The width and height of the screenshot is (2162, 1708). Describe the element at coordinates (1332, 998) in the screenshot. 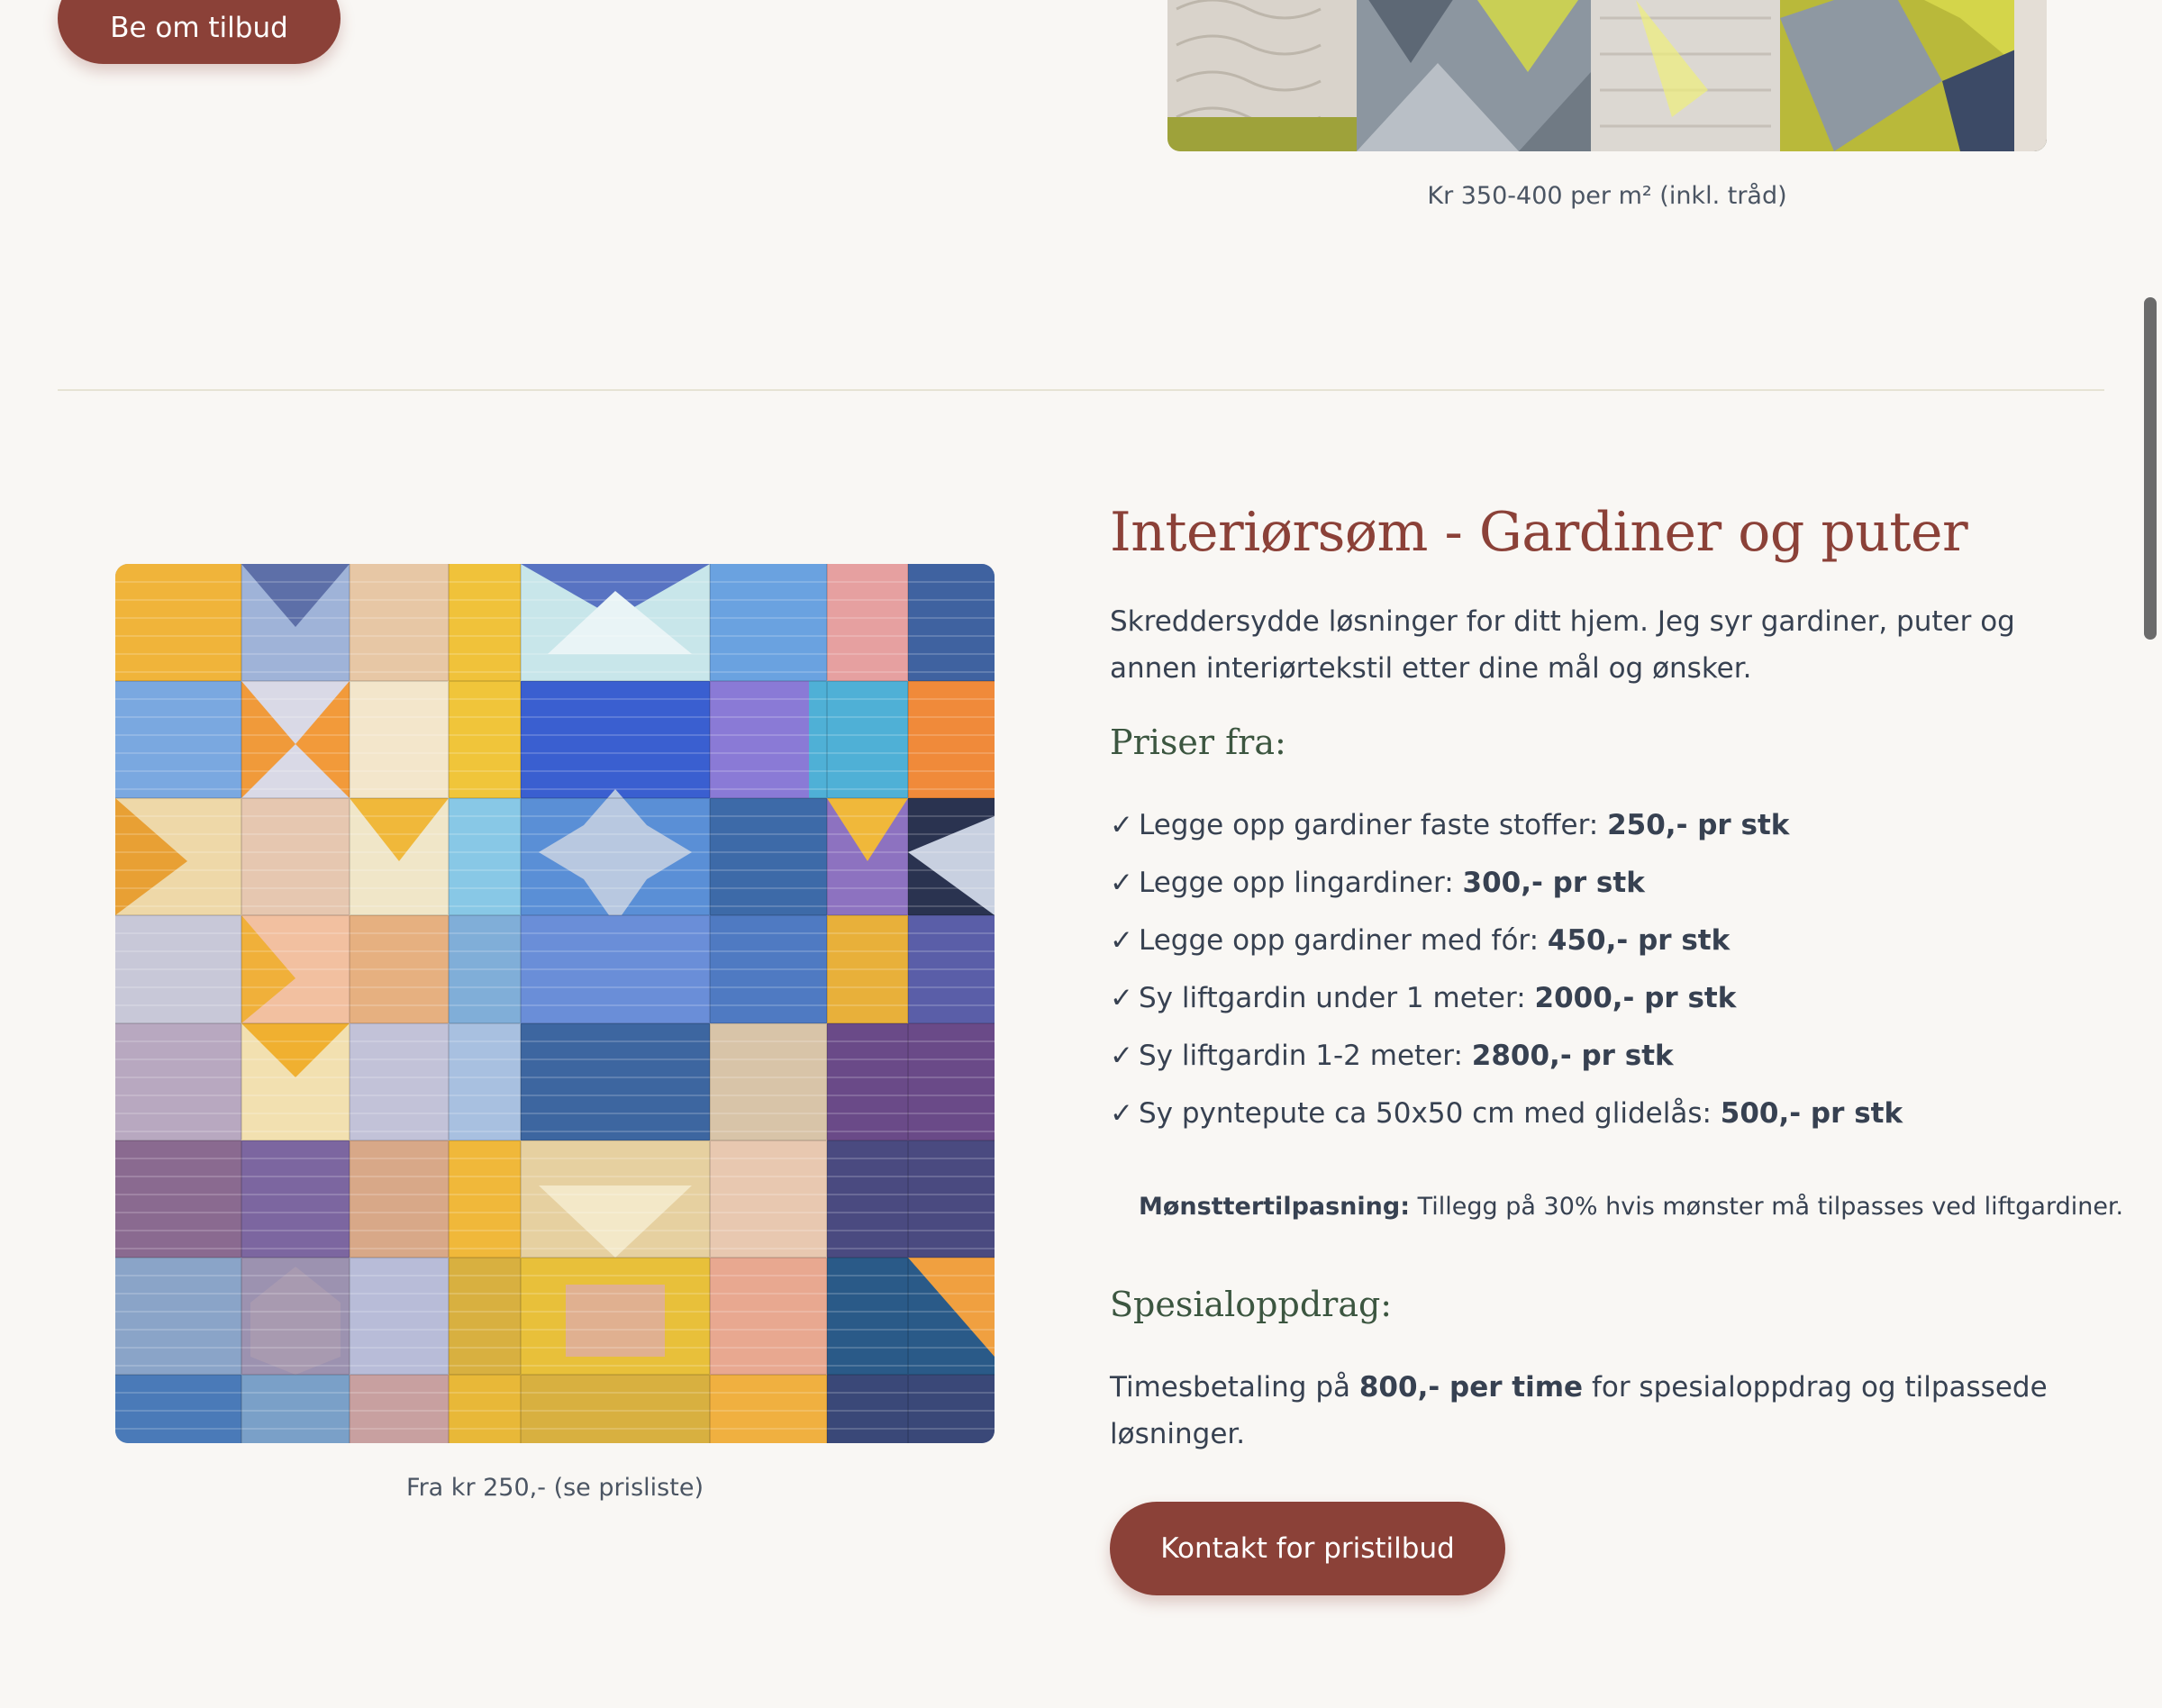

I see `price-label: Sy liftgardin under 1 meter:` at that location.